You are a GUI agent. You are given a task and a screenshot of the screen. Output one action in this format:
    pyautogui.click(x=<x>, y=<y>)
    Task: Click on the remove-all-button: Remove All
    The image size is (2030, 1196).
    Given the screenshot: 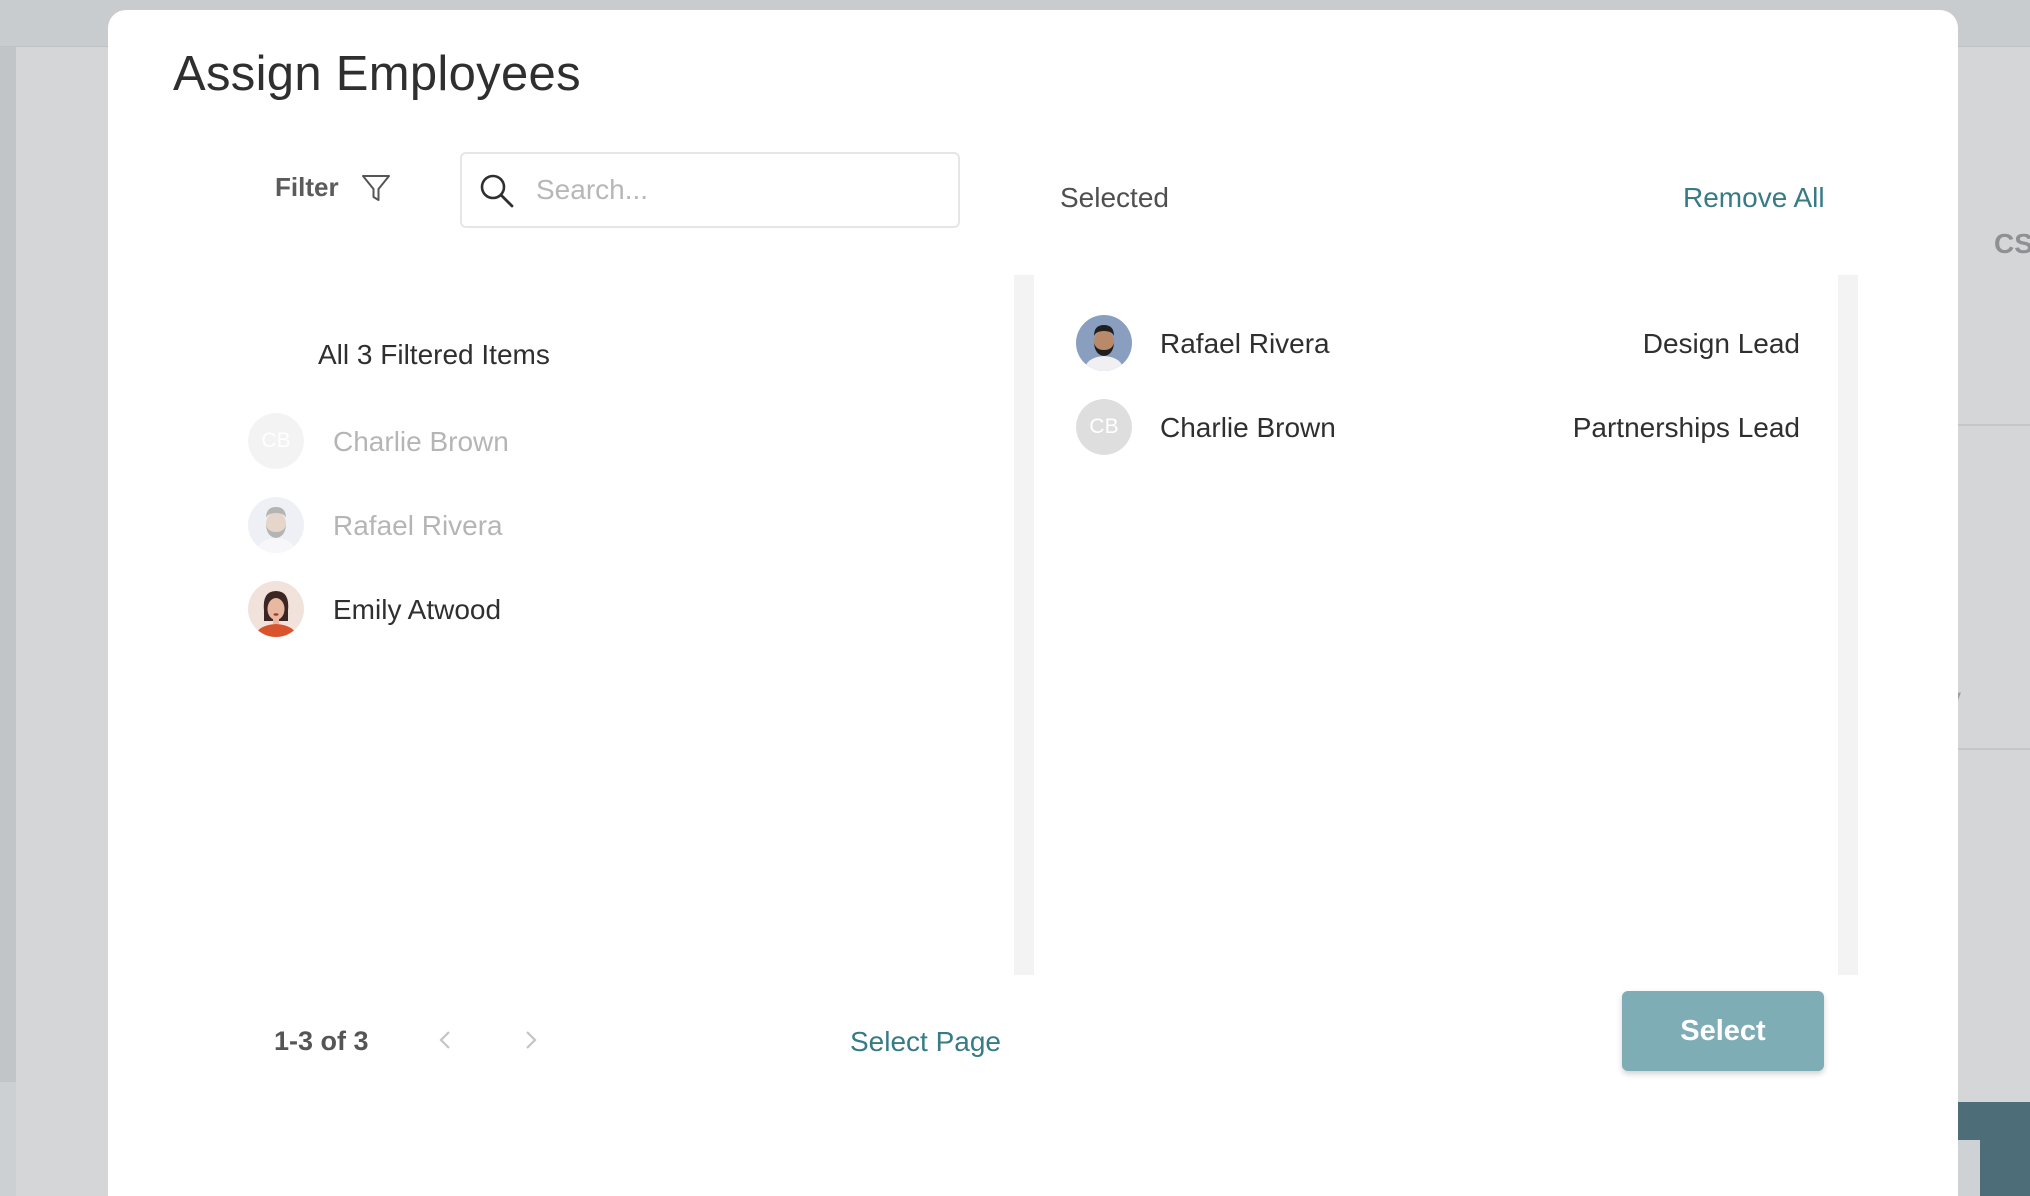 What is the action you would take?
    pyautogui.click(x=1754, y=198)
    